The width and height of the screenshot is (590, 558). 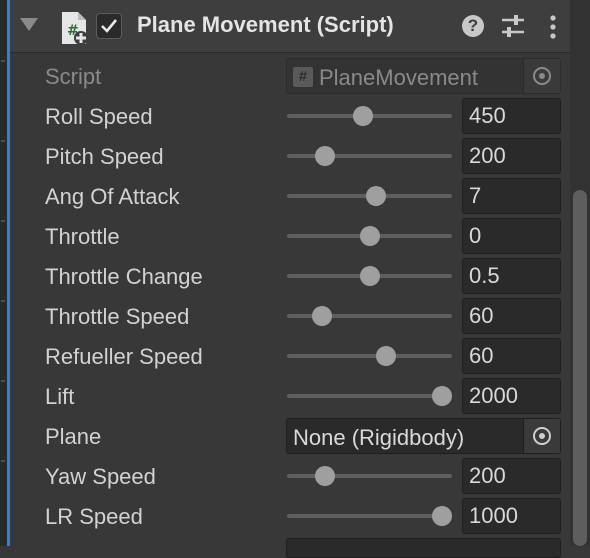 I want to click on pitch-speed-row: Pitch Speed 200, so click(x=290, y=156).